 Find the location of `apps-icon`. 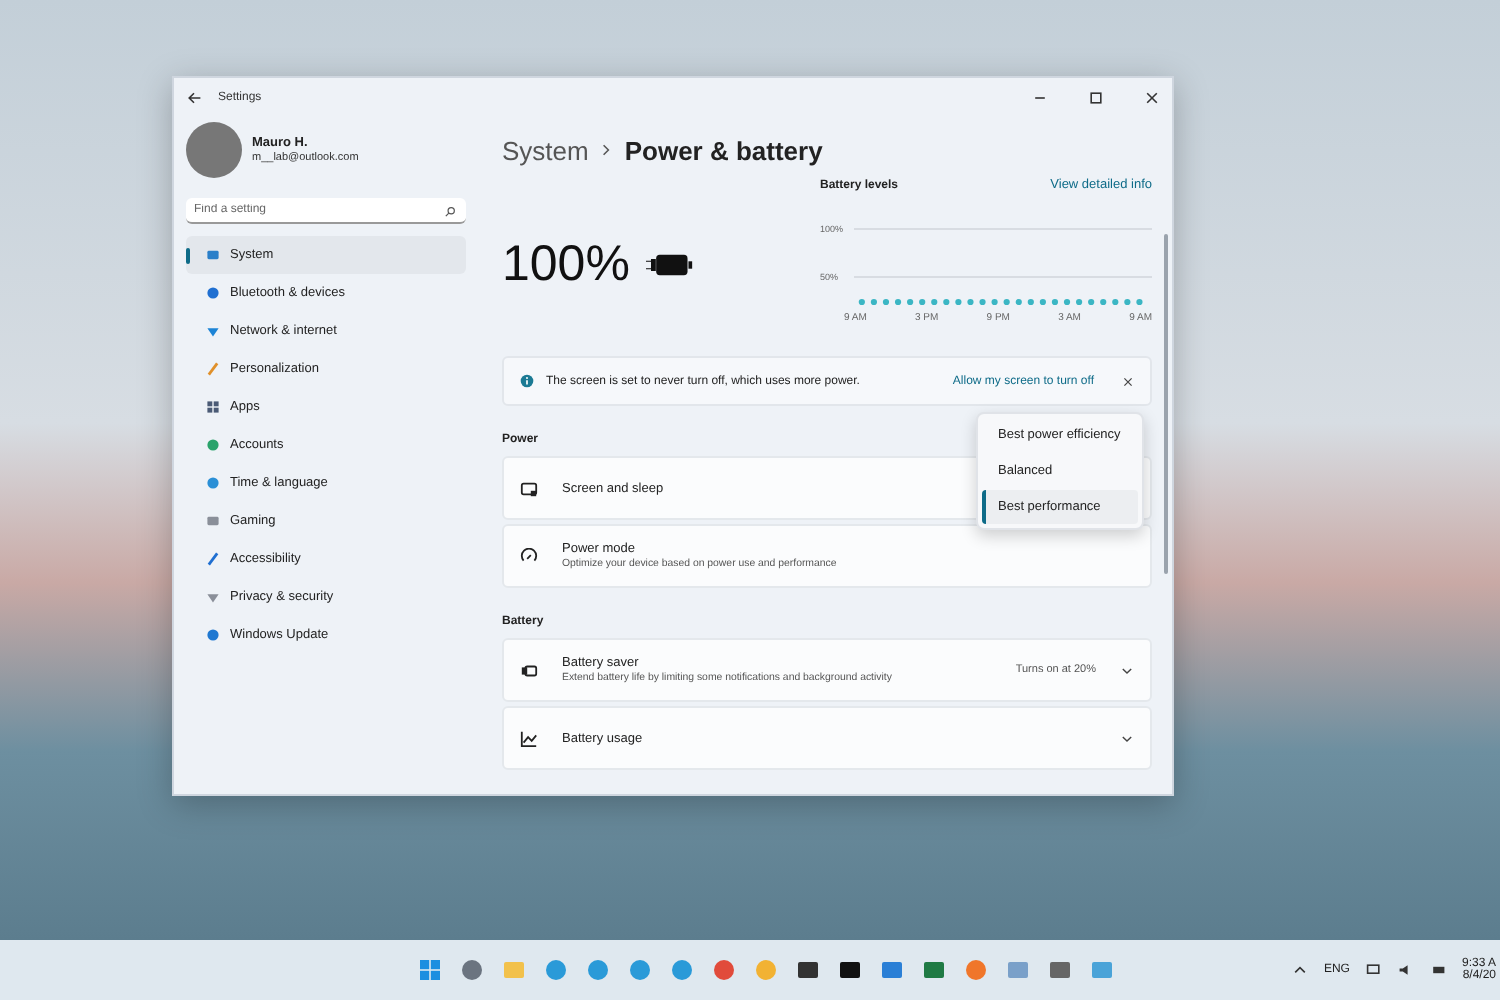

apps-icon is located at coordinates (213, 407).